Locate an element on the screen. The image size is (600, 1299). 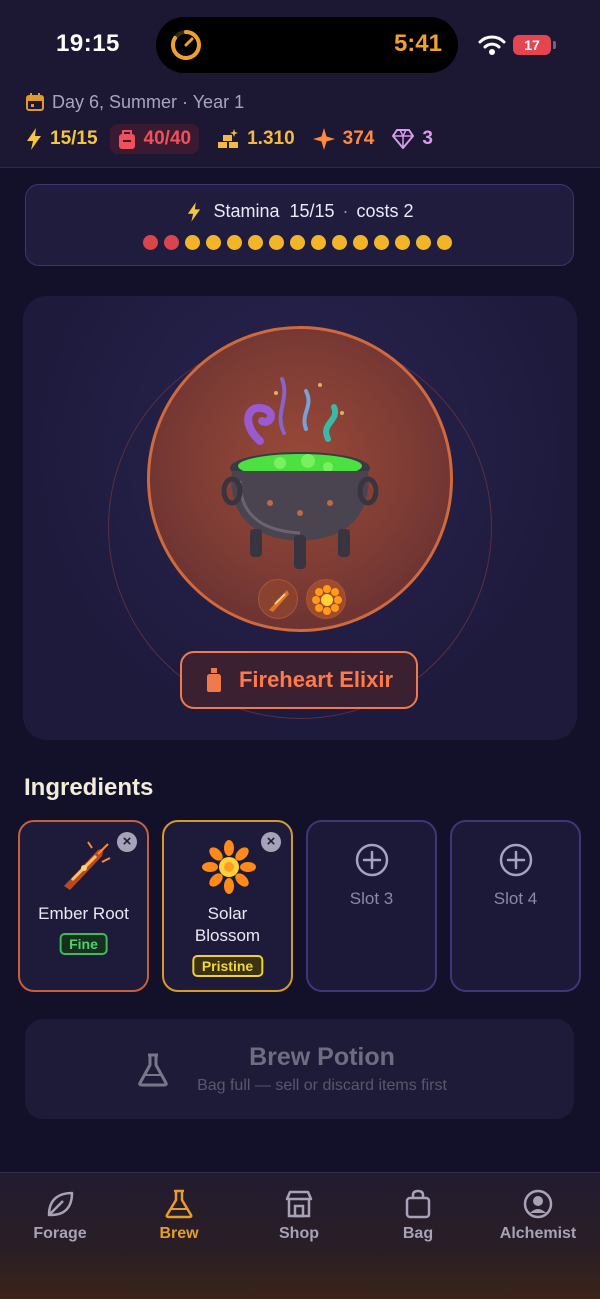
brew-title: Brew Potion is located at coordinates (322, 1057).